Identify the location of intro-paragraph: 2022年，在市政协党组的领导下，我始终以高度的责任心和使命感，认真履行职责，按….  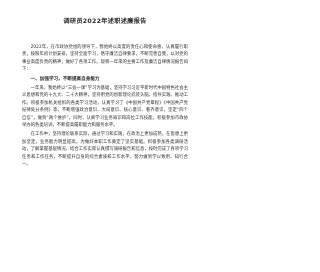
(105, 59).